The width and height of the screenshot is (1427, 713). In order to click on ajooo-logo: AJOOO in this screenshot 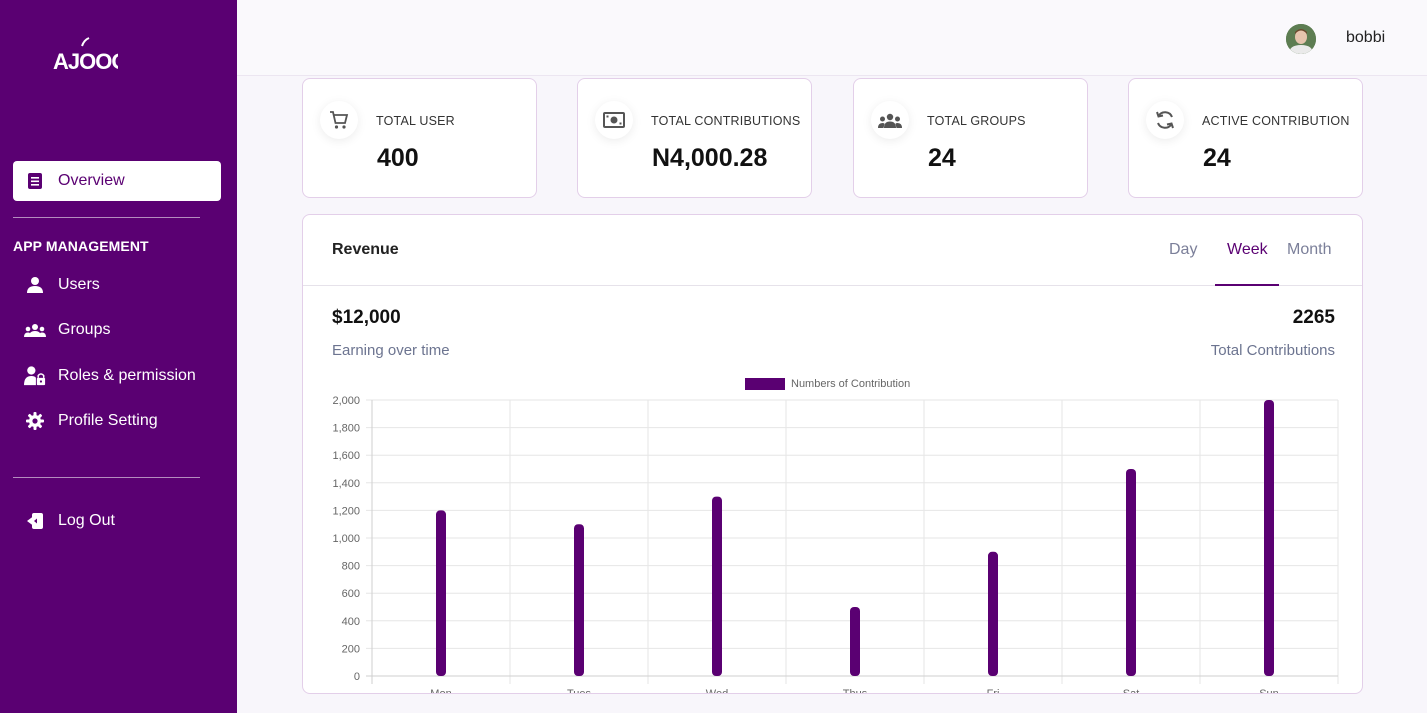, I will do `click(85, 56)`.